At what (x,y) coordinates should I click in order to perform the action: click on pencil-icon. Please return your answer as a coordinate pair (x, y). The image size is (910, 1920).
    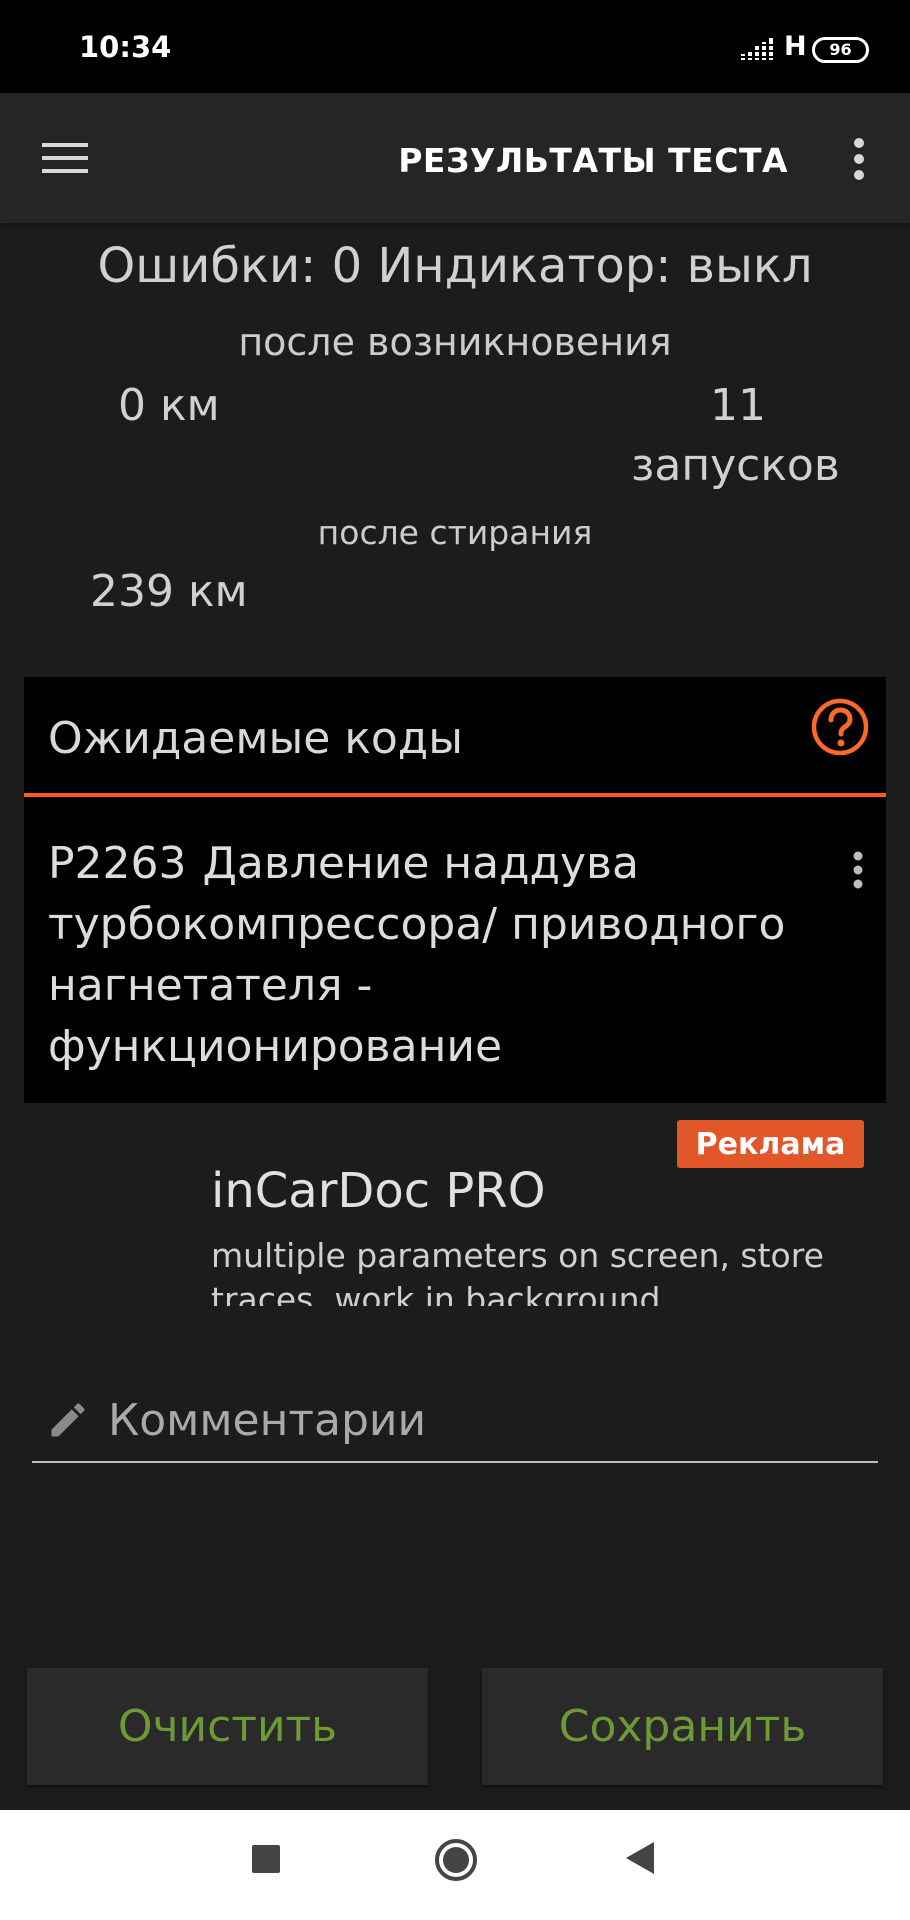
    Looking at the image, I should click on (68, 1420).